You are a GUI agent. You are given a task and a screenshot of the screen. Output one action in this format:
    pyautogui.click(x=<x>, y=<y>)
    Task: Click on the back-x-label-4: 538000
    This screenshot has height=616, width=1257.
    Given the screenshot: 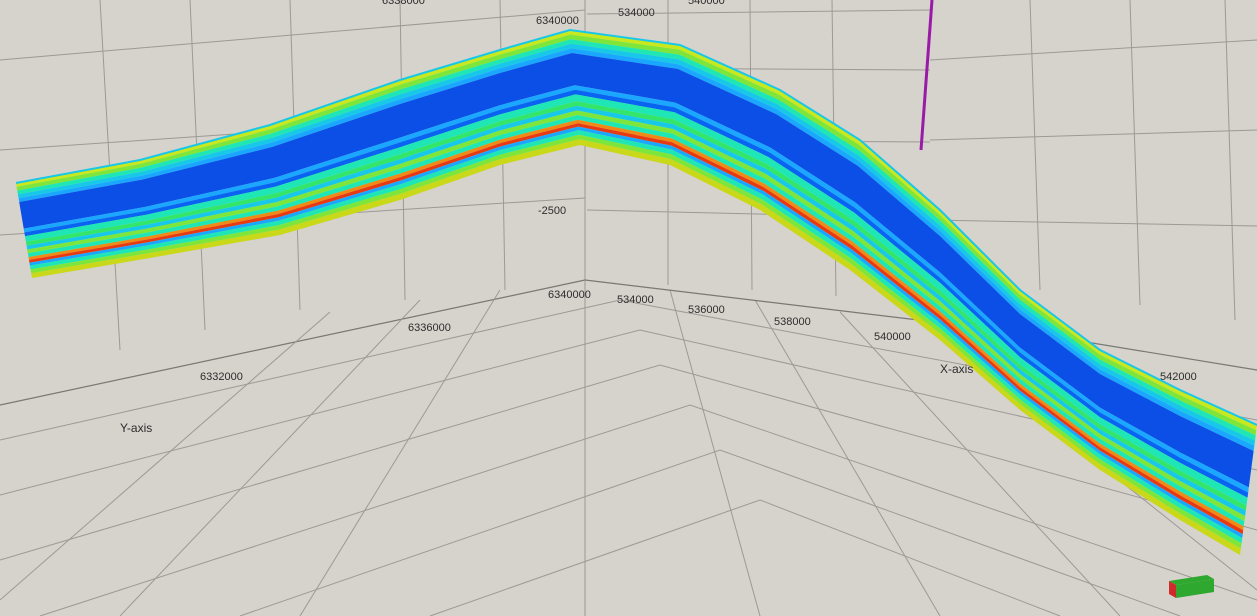 What is the action you would take?
    pyautogui.click(x=792, y=322)
    